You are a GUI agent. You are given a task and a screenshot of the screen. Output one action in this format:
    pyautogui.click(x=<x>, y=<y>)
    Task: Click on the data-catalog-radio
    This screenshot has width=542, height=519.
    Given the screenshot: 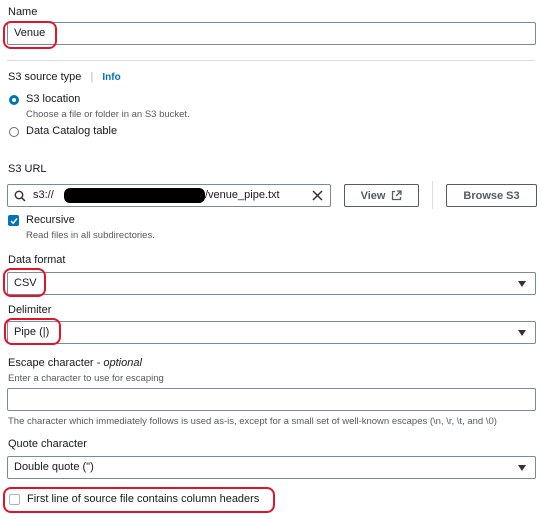 What is the action you would take?
    pyautogui.click(x=14, y=132)
    